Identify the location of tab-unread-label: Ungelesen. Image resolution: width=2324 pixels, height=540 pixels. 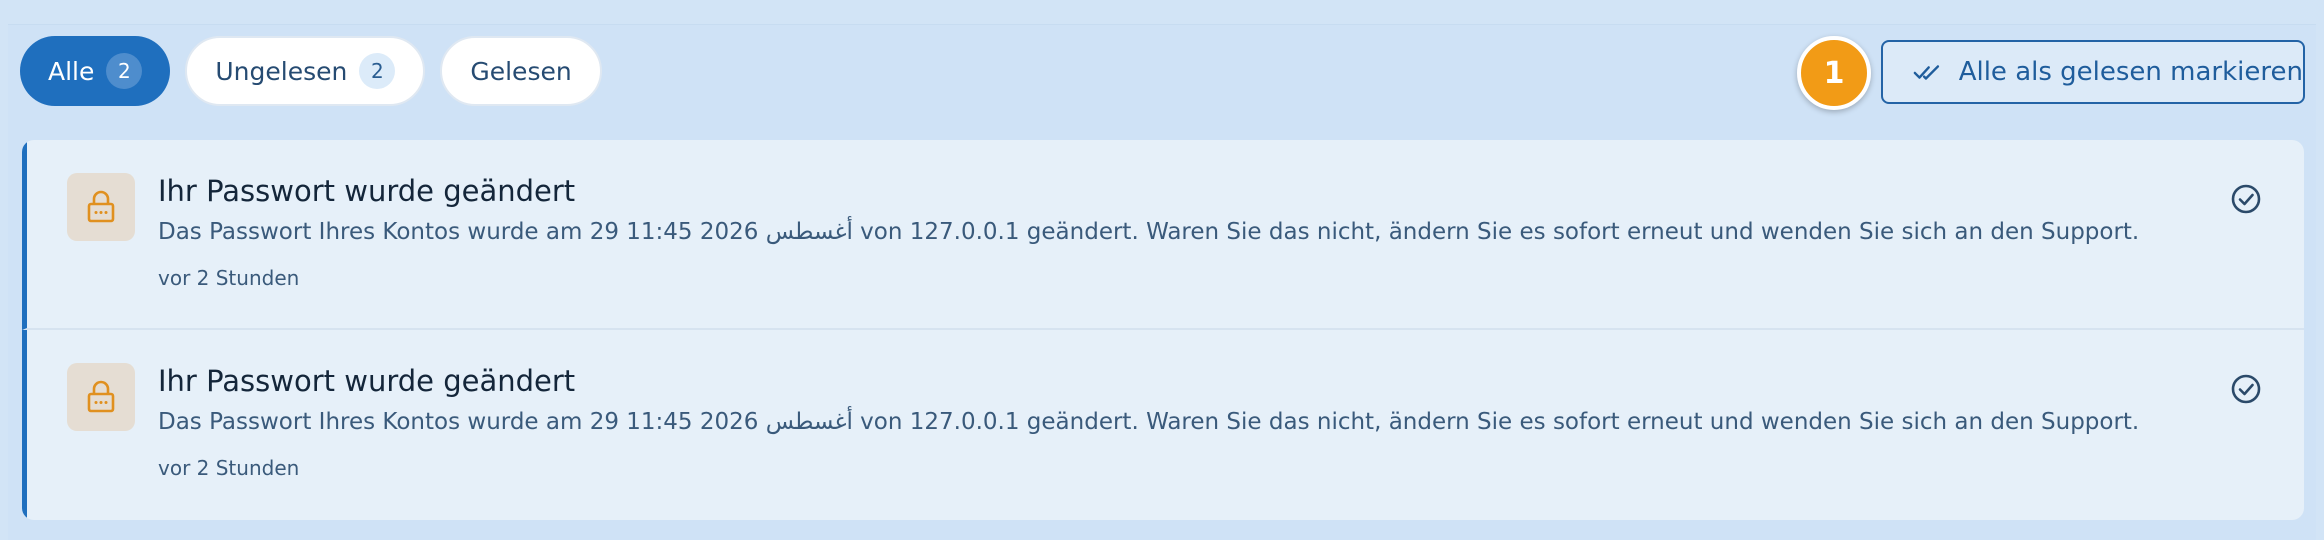
(281, 71).